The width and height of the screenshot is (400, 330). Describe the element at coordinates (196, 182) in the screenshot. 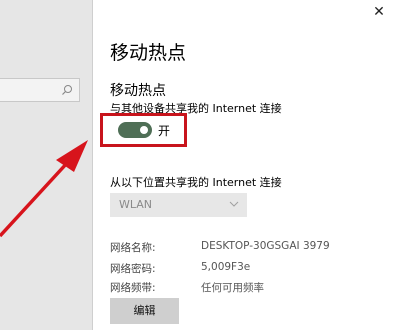

I see `share-from-description: 从以下位置共享我的 Internet 连接` at that location.